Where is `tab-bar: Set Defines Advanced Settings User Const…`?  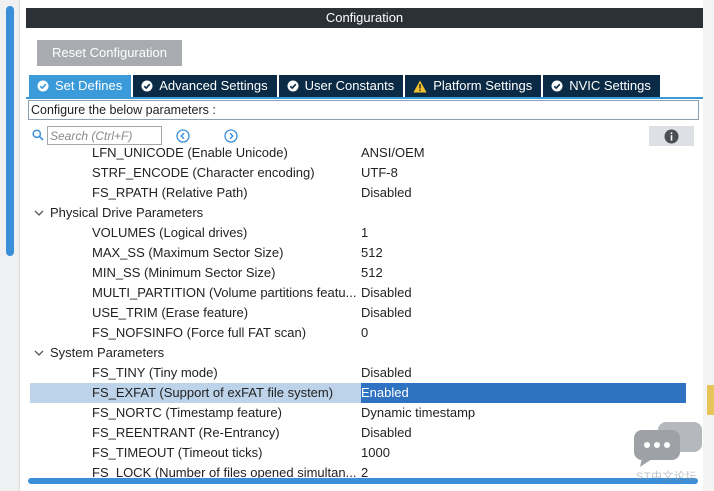 tab-bar: Set Defines Advanced Settings User Const… is located at coordinates (345, 86).